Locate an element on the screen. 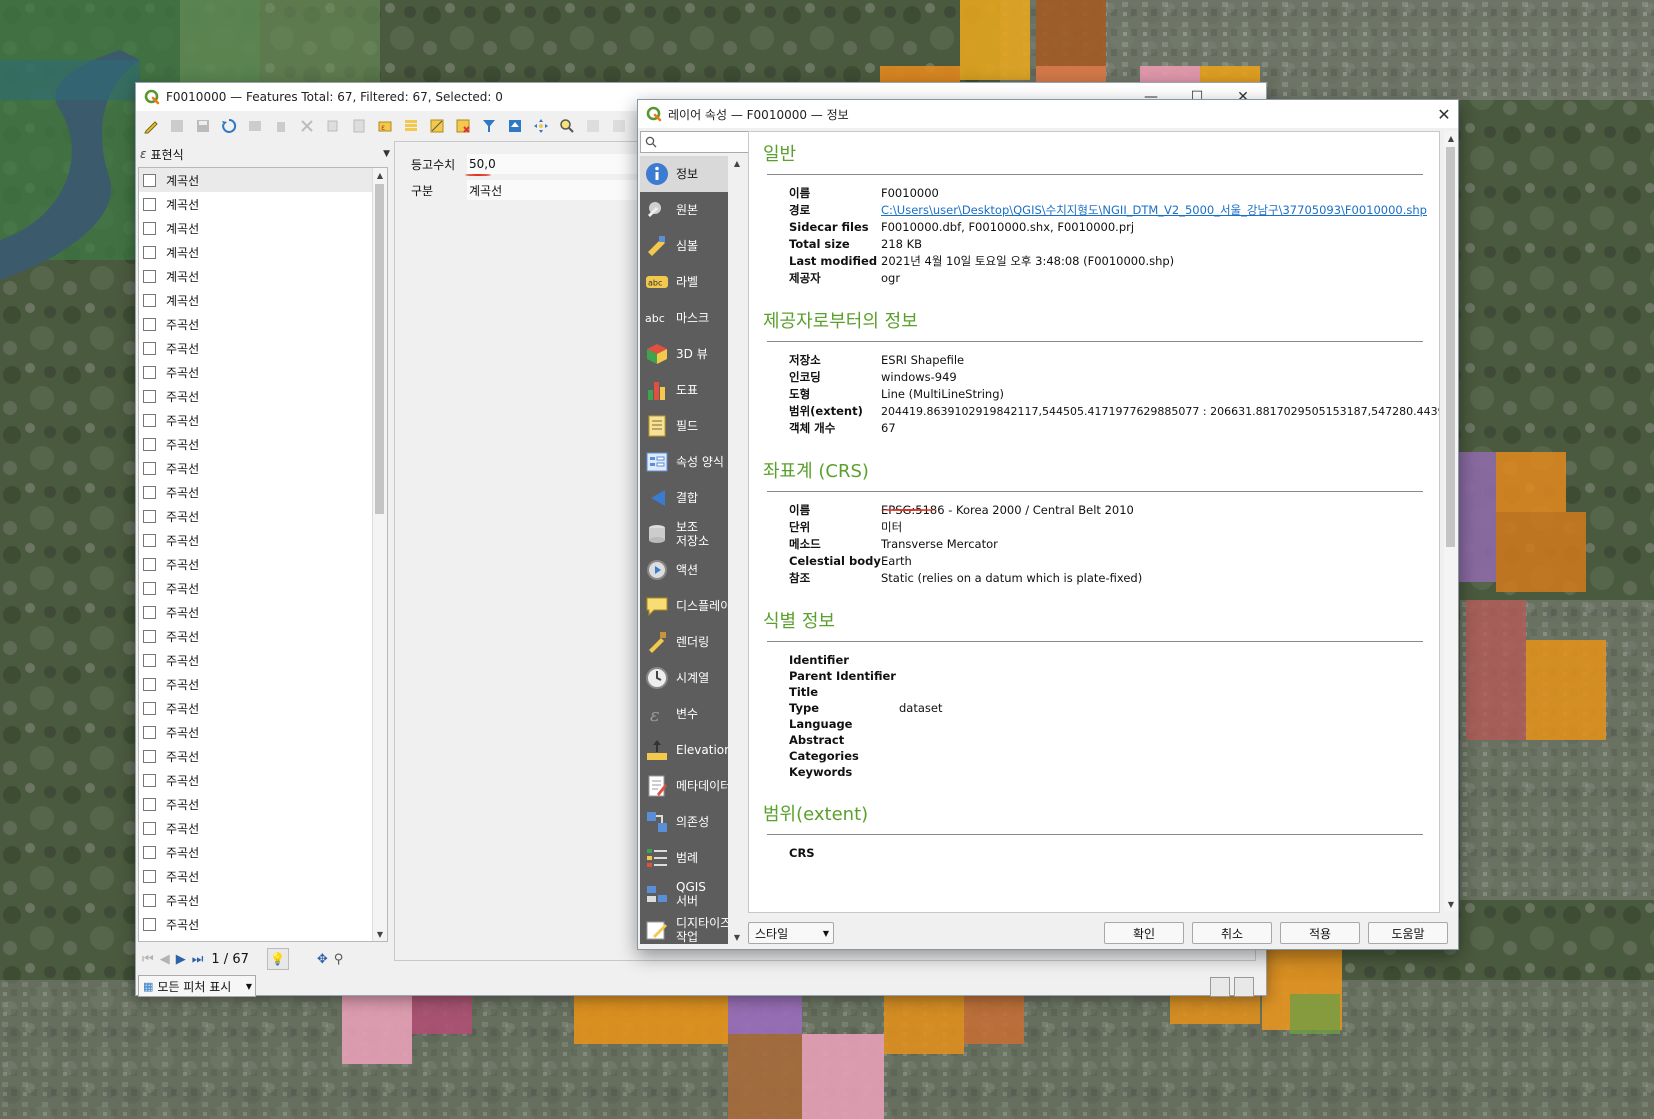 This screenshot has width=1654, height=1119. cancel-button: 취소 is located at coordinates (1232, 933).